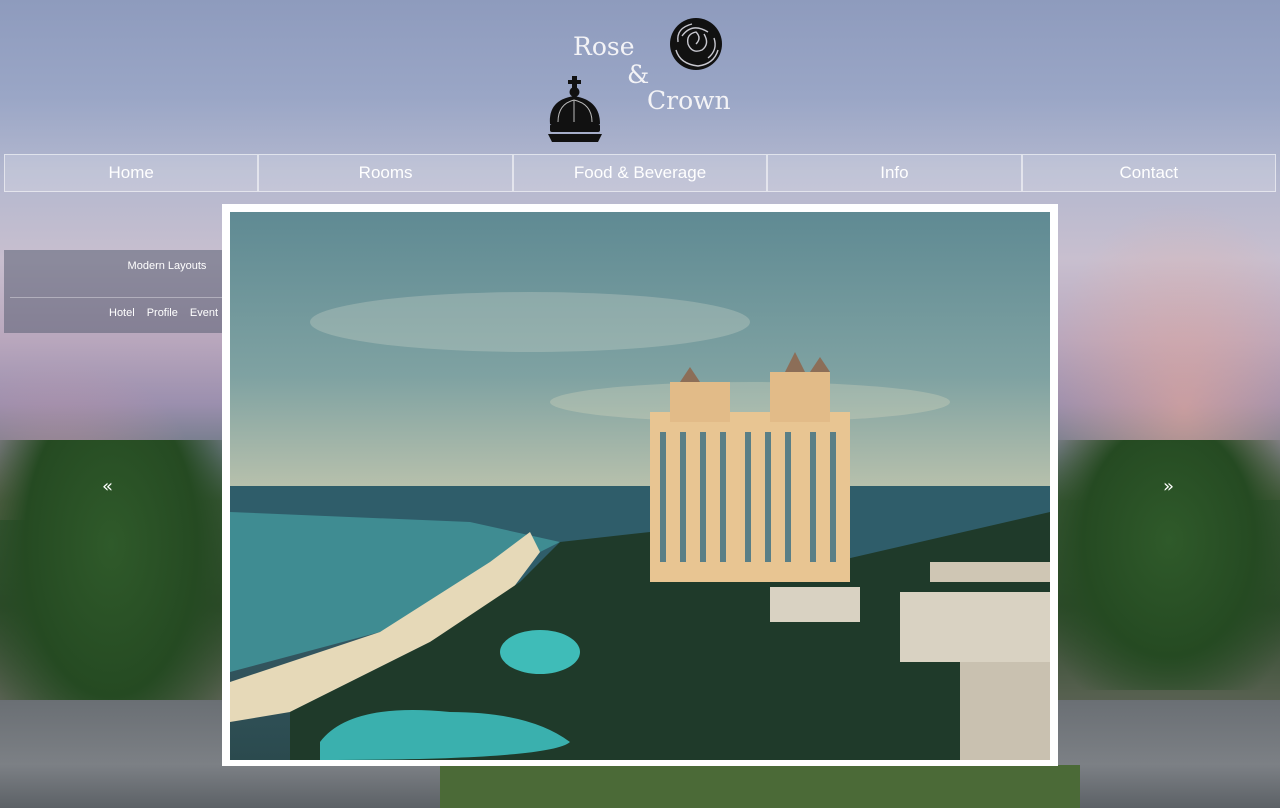 The image size is (1280, 808). Describe the element at coordinates (689, 100) in the screenshot. I see `logo-word-crown: Crown` at that location.